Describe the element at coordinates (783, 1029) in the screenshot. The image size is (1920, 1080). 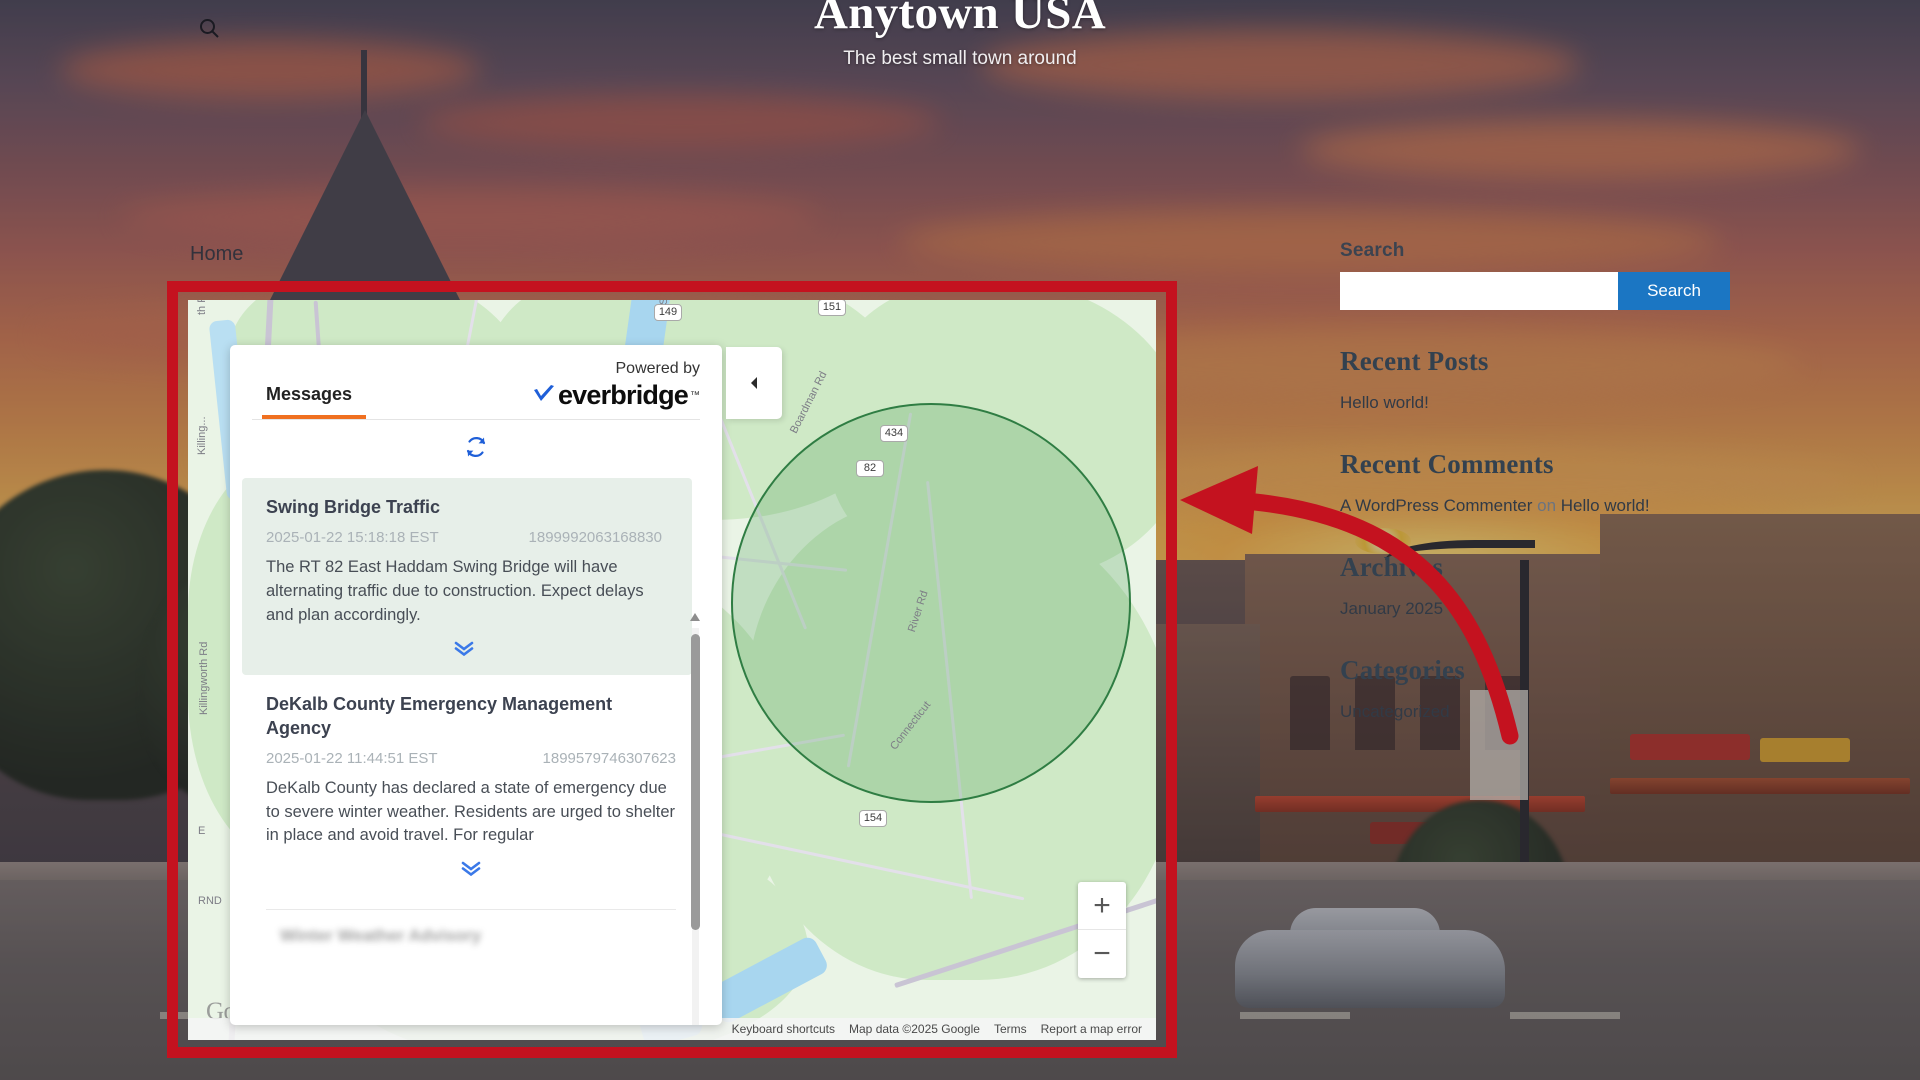
I see `keyboard-shortcuts-link: Keyboard shortcuts` at that location.